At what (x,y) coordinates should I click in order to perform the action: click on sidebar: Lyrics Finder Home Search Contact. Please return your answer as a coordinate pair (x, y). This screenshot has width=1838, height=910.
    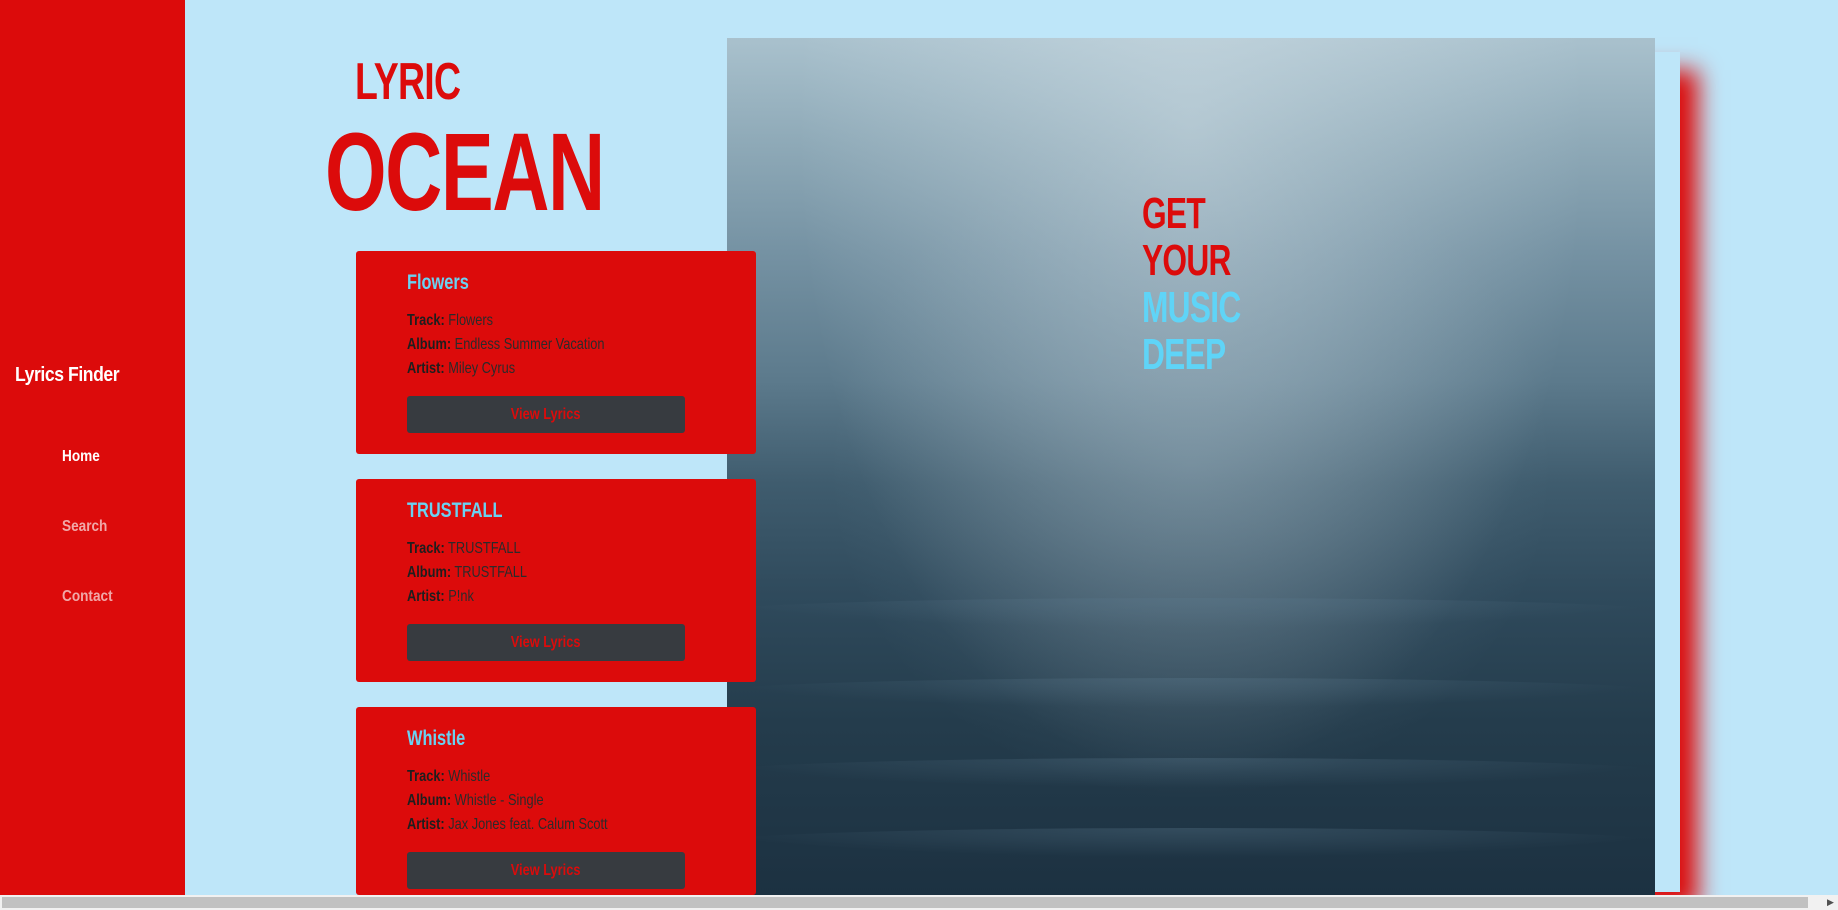
    Looking at the image, I should click on (92, 447).